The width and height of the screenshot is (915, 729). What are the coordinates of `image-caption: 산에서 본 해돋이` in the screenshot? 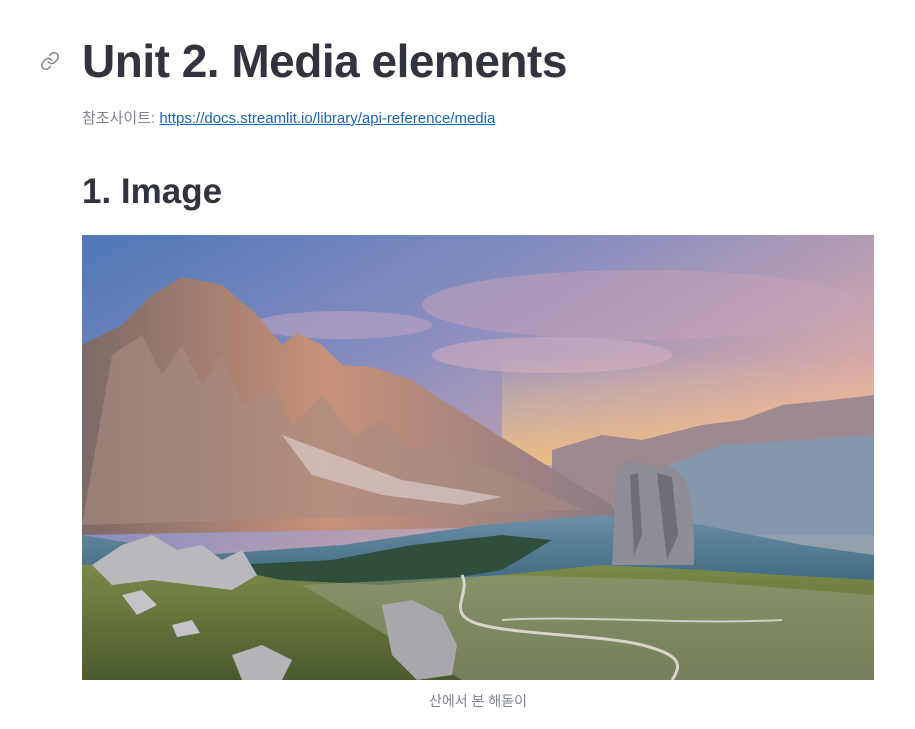 It's located at (478, 701).